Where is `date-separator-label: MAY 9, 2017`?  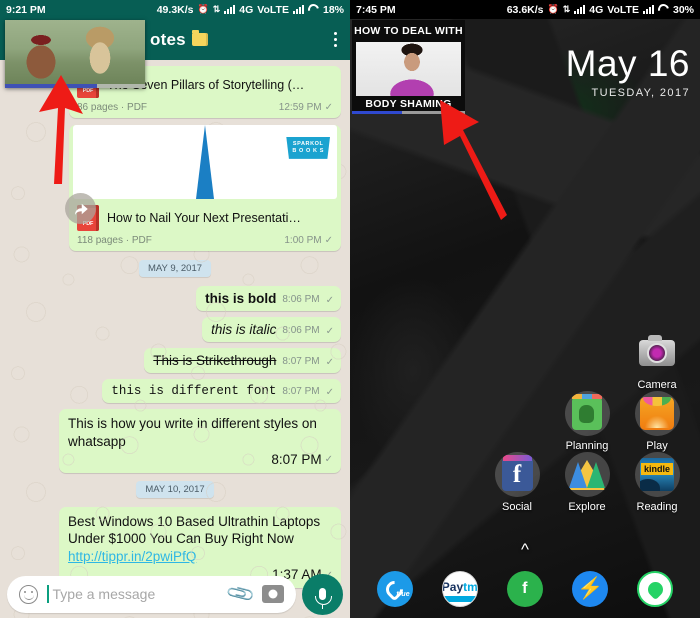
date-separator-label: MAY 9, 2017 is located at coordinates (175, 268).